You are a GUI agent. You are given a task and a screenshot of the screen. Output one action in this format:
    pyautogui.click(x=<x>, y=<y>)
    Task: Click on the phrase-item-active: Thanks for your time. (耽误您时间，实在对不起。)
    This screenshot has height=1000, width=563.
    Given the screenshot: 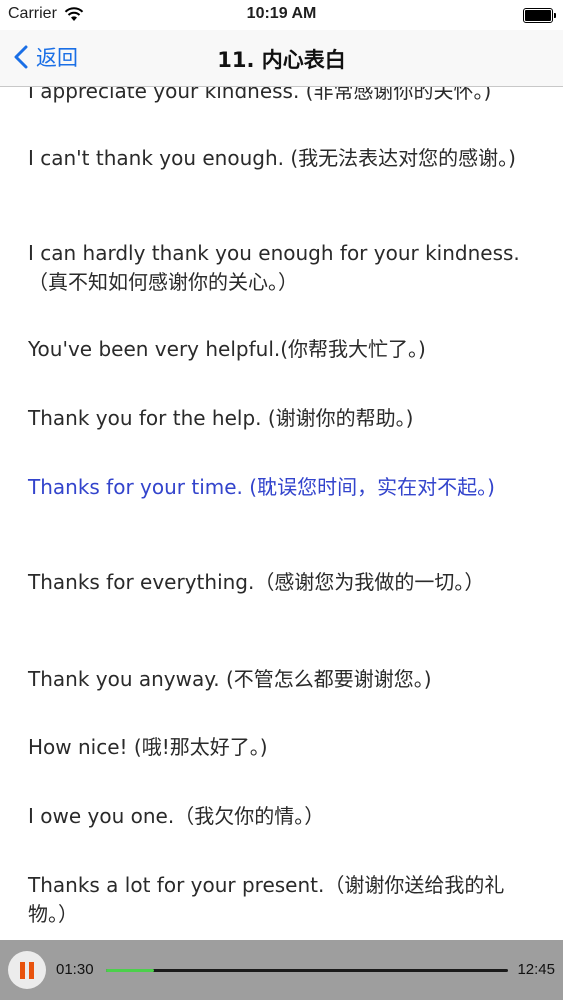 What is the action you would take?
    pyautogui.click(x=283, y=487)
    